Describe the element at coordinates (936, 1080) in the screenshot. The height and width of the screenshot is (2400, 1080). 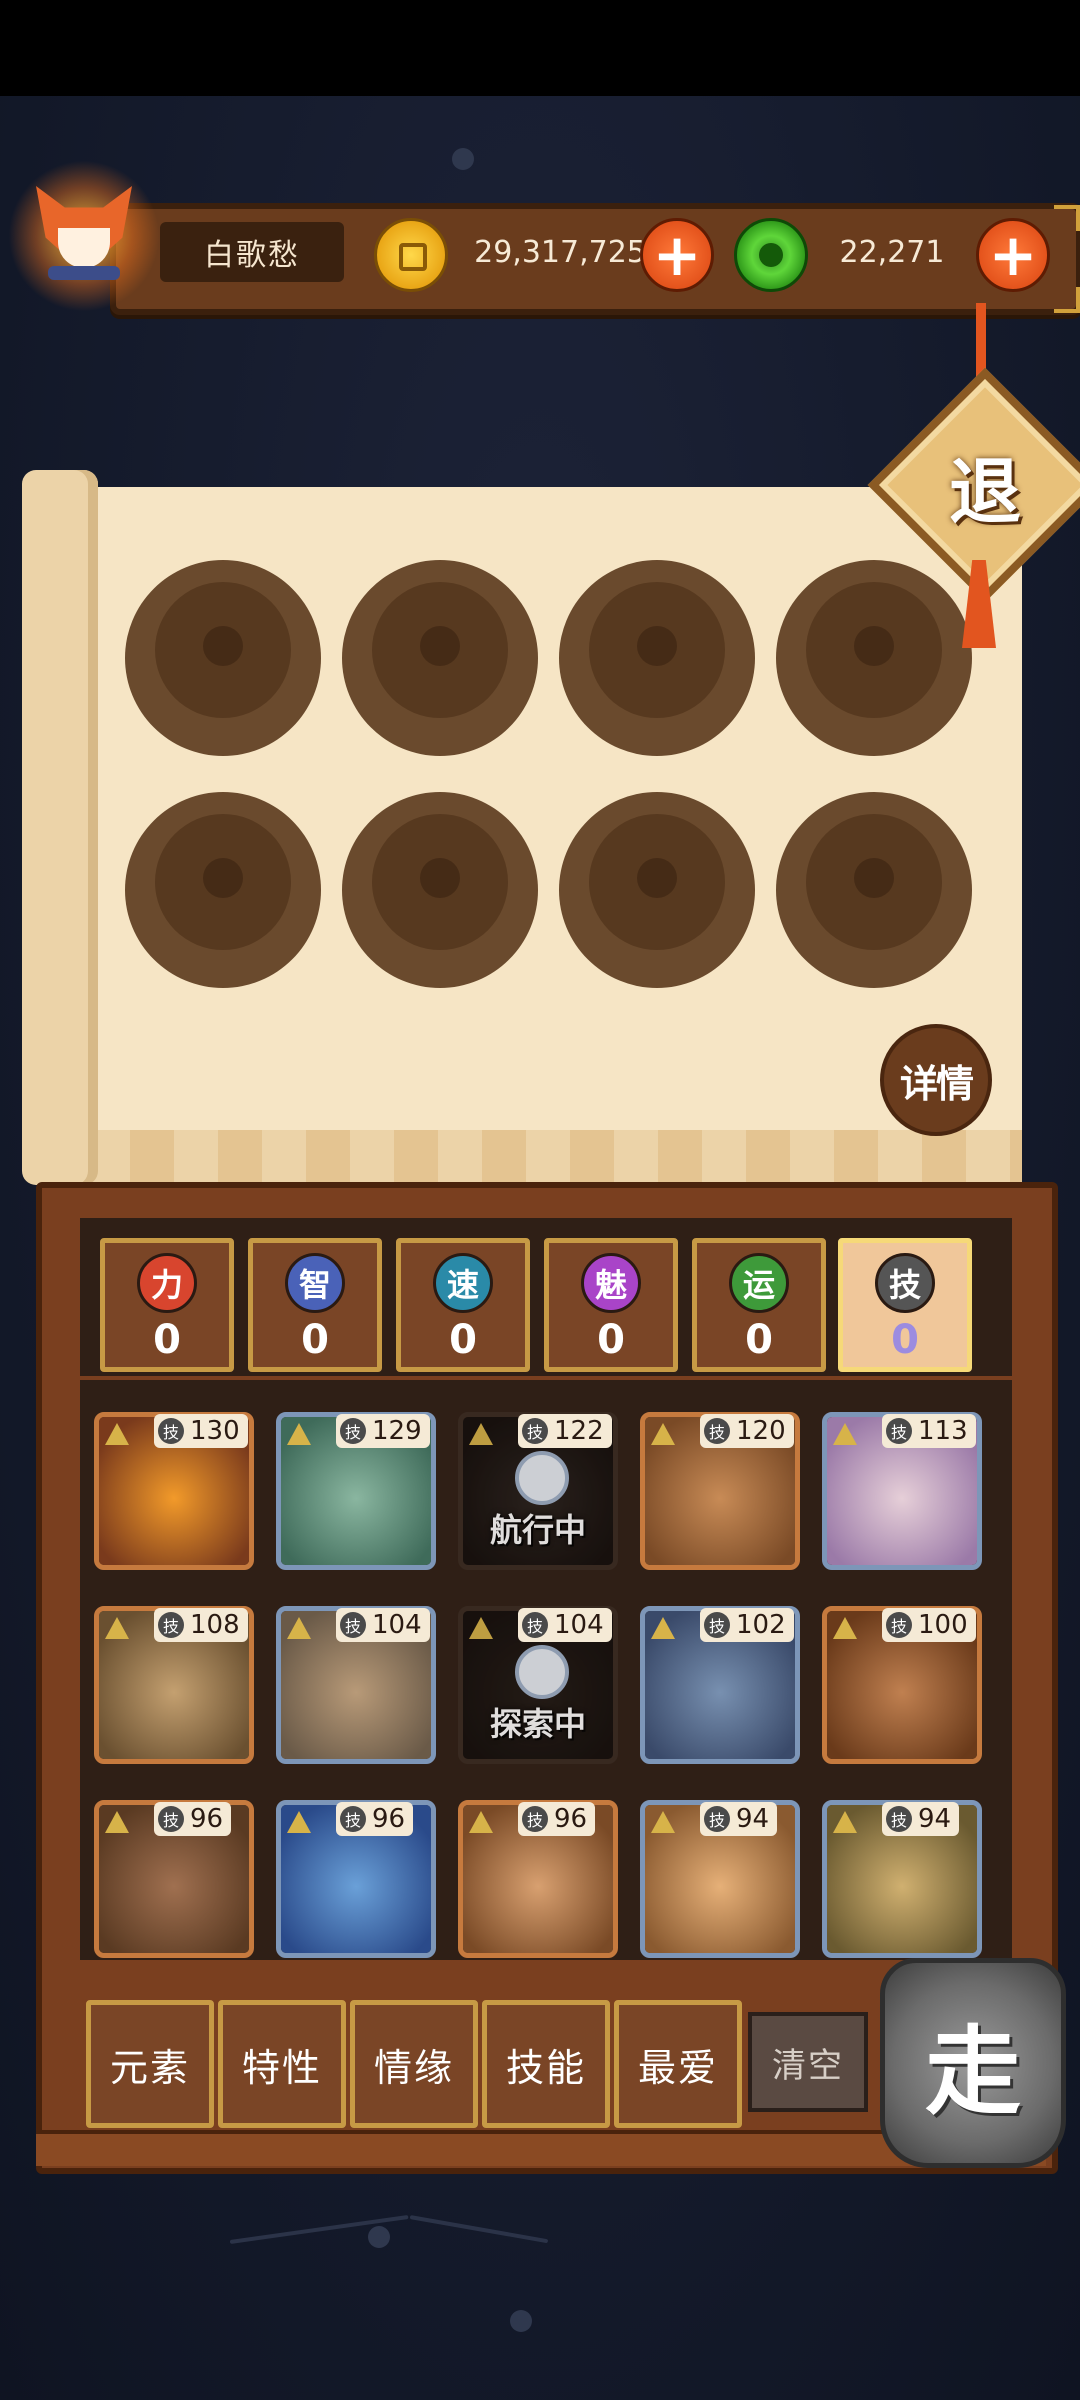
I see `details-button: 详情` at that location.